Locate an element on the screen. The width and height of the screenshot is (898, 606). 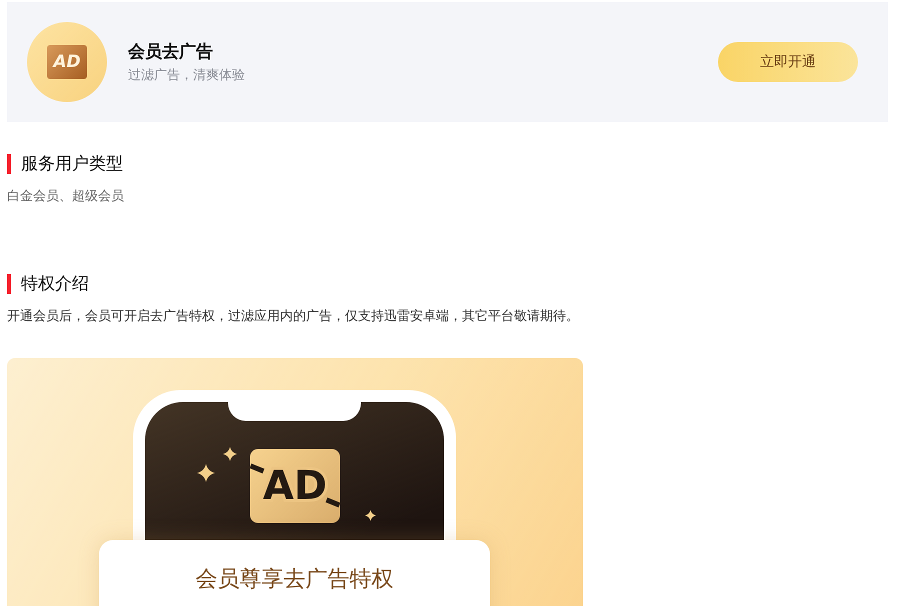
subscribe-button: 立即开通 is located at coordinates (788, 62).